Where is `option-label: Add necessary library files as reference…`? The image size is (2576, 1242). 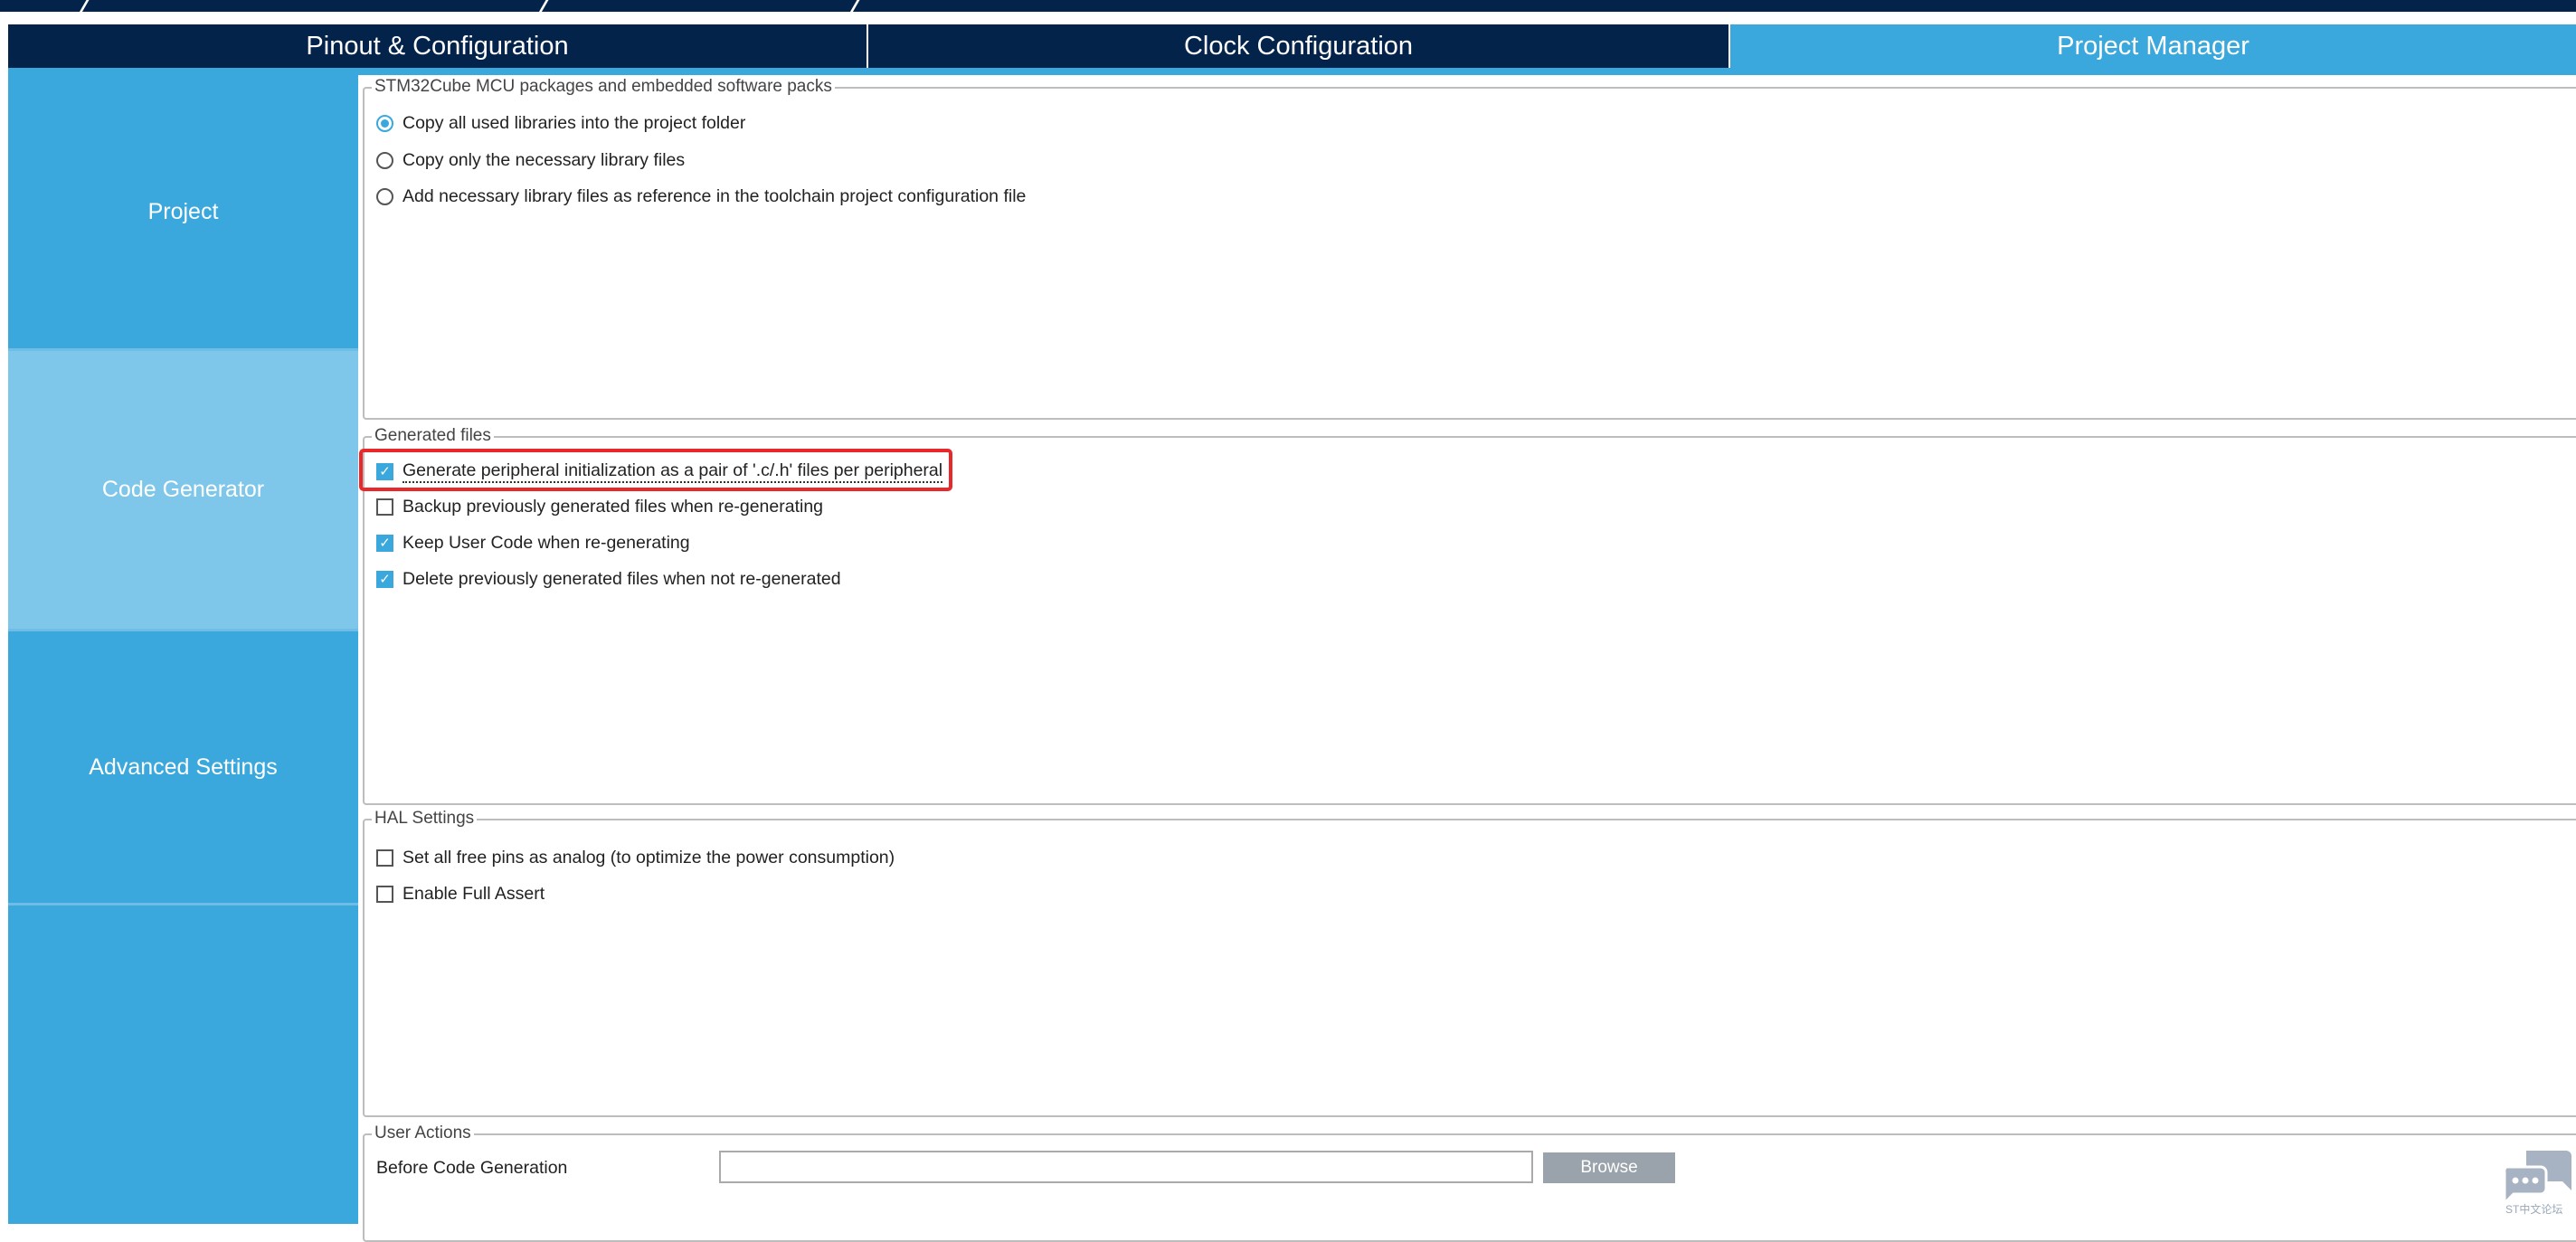
option-label: Add necessary library files as reference… is located at coordinates (714, 196).